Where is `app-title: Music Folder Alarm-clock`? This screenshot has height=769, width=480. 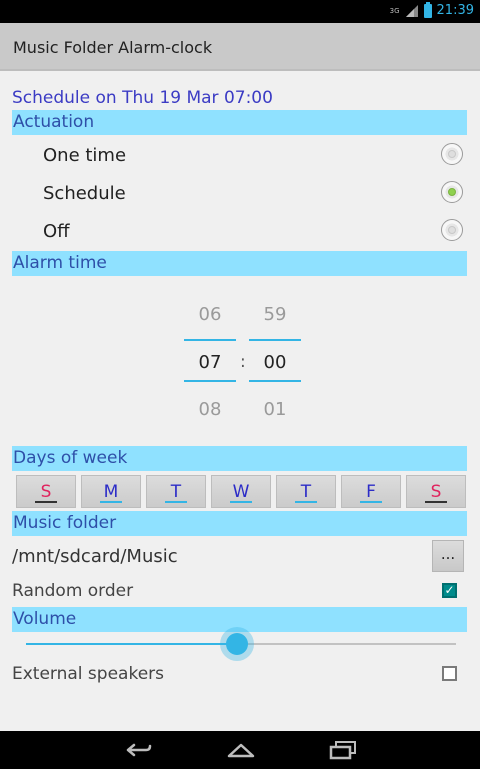 app-title: Music Folder Alarm-clock is located at coordinates (113, 47).